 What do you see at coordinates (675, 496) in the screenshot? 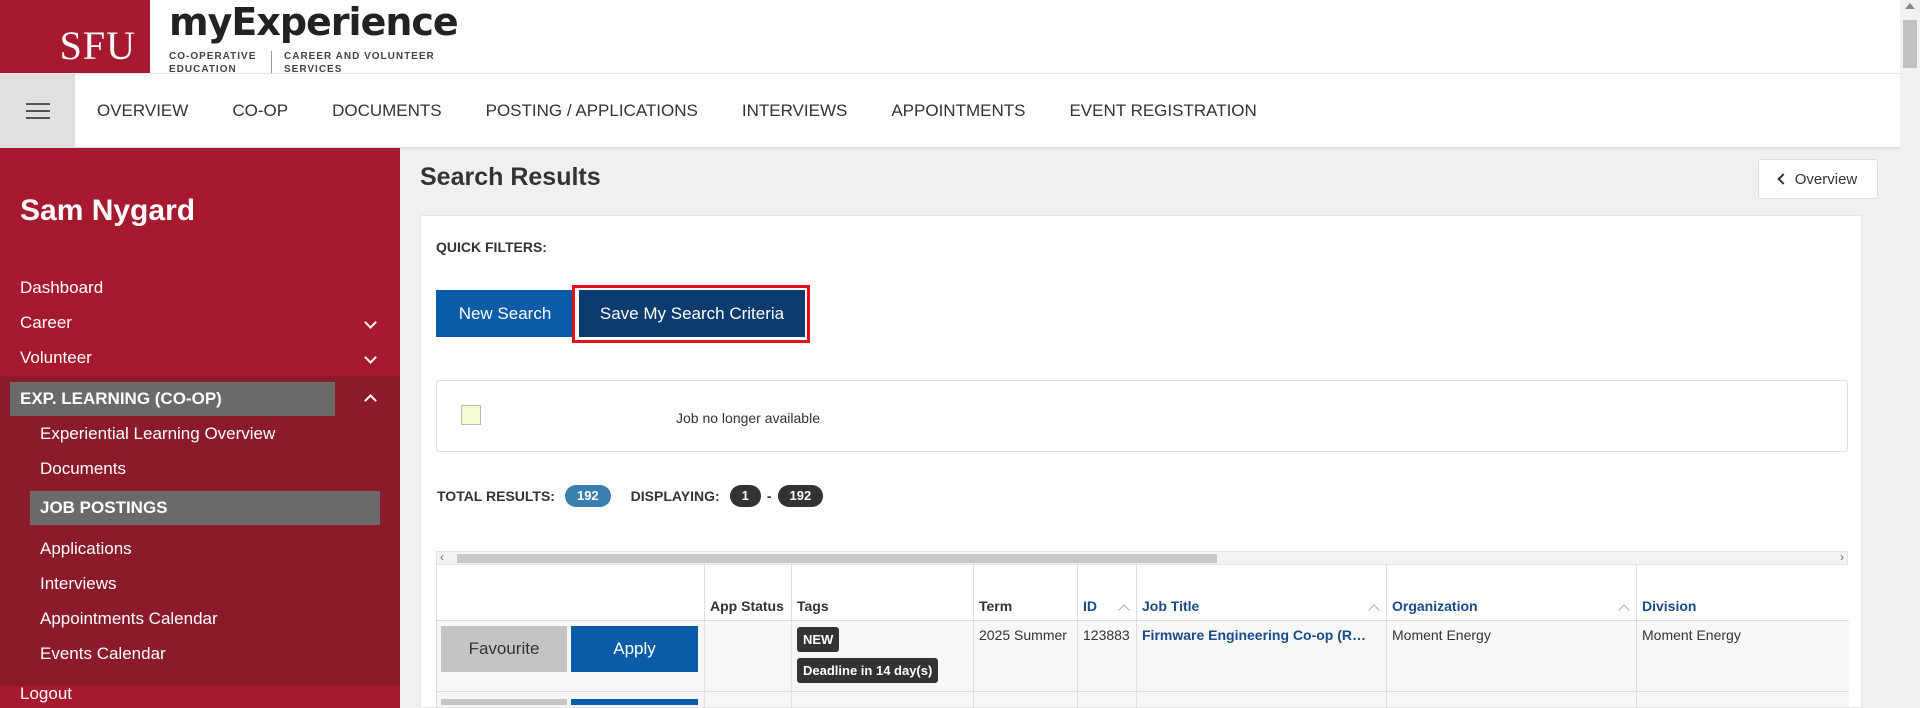
I see `displaying-label: DISPLAYING:` at bounding box center [675, 496].